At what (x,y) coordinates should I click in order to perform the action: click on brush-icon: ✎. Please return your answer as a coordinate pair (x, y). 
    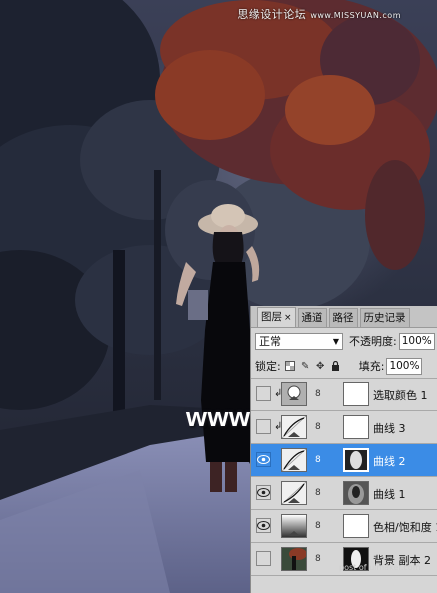
    Looking at the image, I should click on (305, 366).